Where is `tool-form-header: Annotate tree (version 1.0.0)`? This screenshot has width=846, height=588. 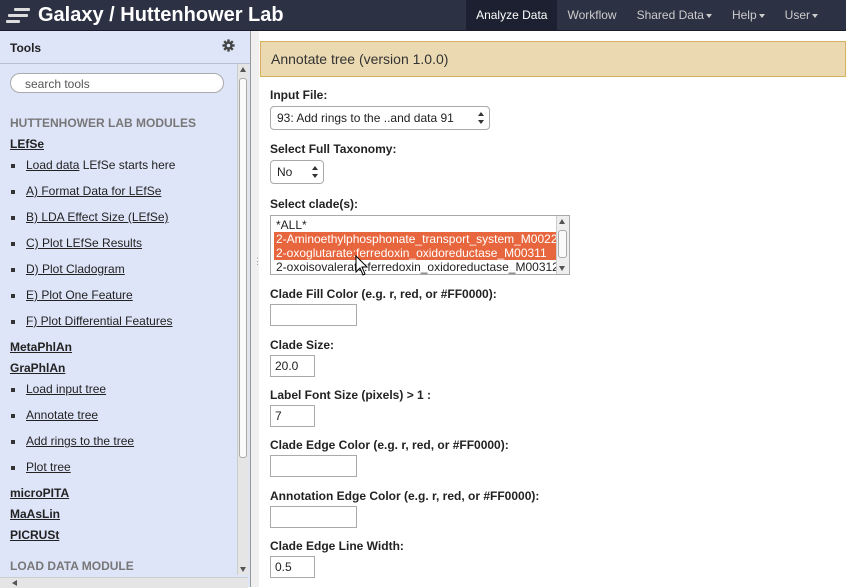 tool-form-header: Annotate tree (version 1.0.0) is located at coordinates (553, 59).